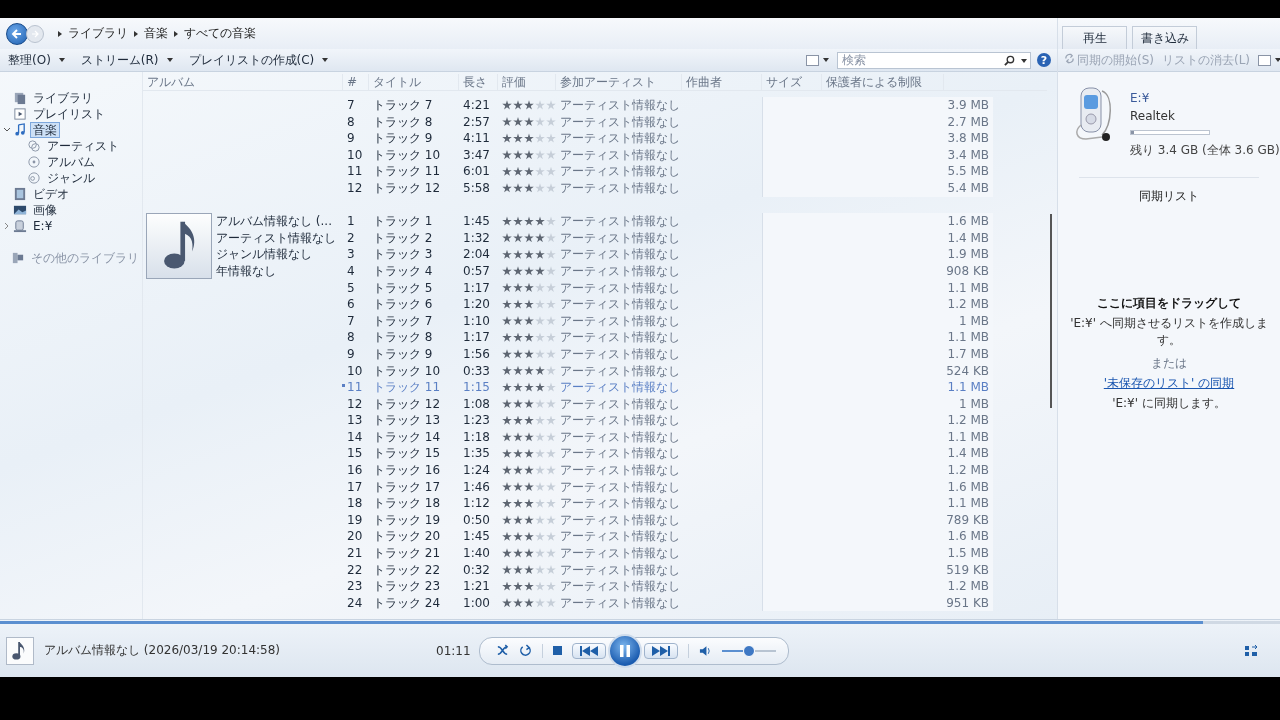  Describe the element at coordinates (1164, 37) in the screenshot. I see `panel-tab: 書き込み` at that location.